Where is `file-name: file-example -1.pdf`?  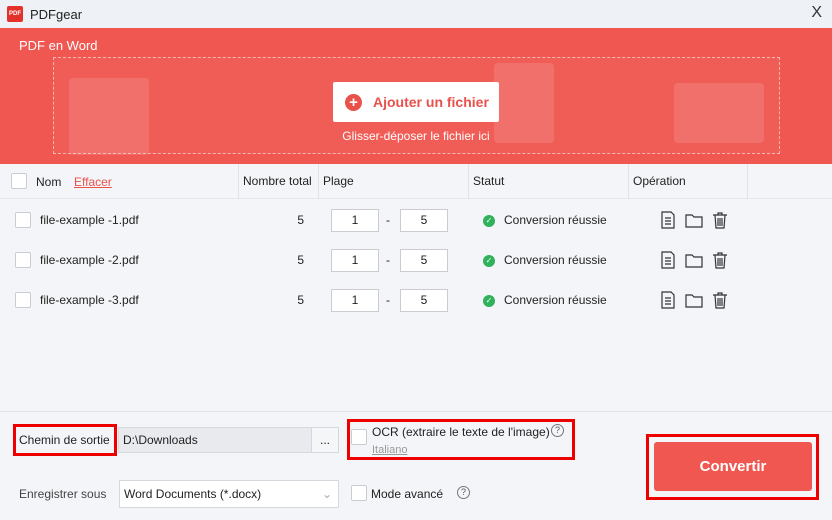 file-name: file-example -1.pdf is located at coordinates (89, 220).